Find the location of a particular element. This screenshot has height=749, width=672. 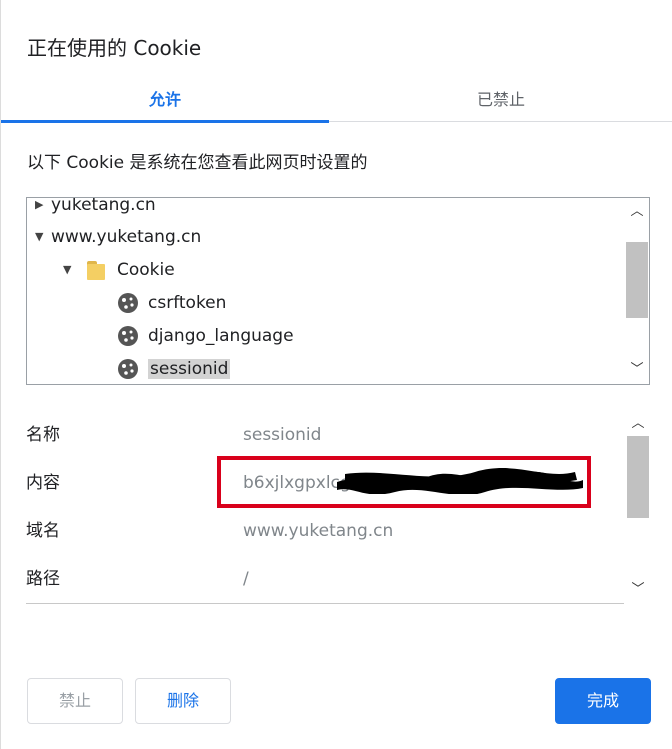

detail-label: 名称 is located at coordinates (43, 435).